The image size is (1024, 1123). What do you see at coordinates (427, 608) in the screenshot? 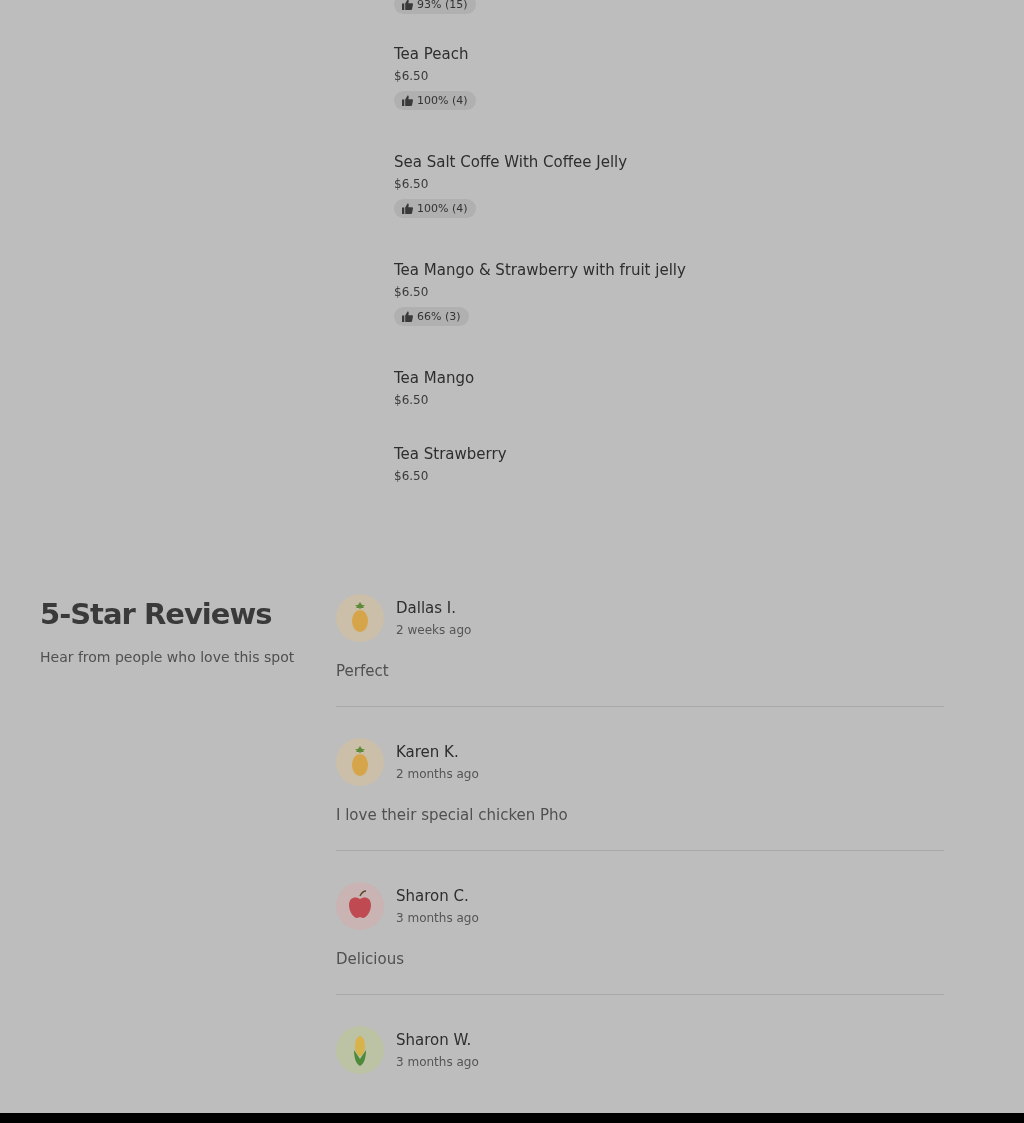
I see `reviewer-name: Dallas I.` at bounding box center [427, 608].